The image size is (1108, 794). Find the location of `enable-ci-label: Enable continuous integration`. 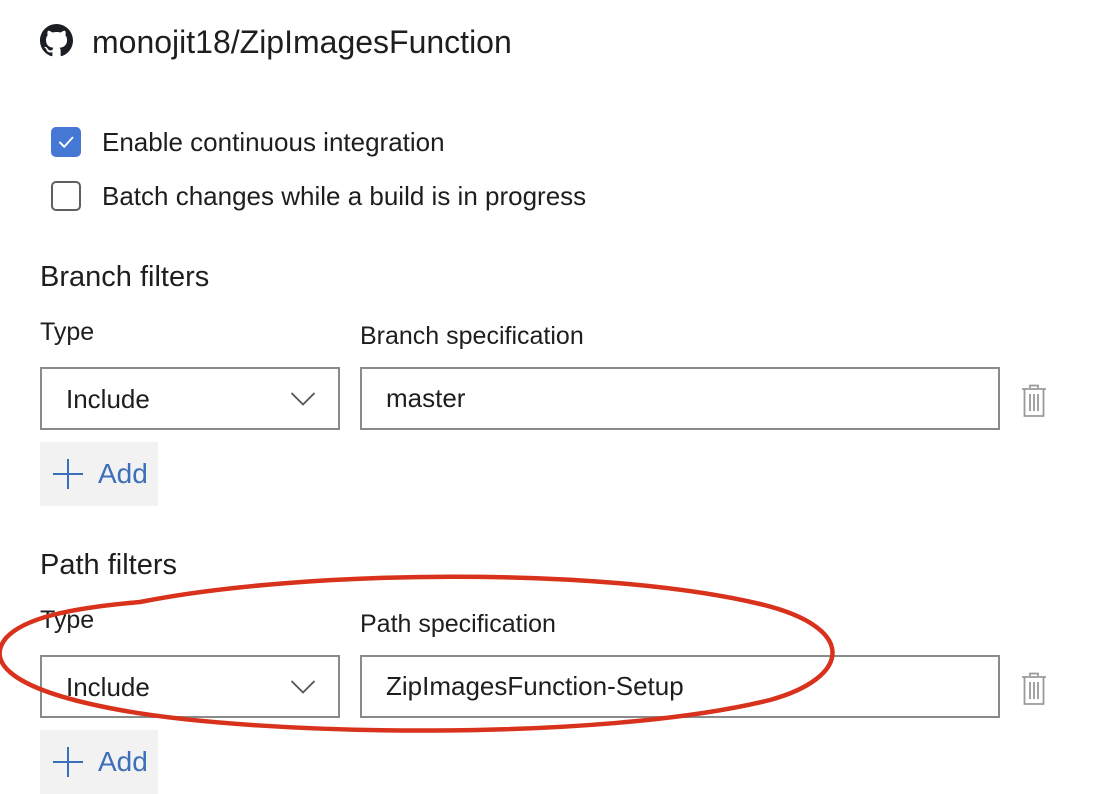

enable-ci-label: Enable continuous integration is located at coordinates (273, 142).